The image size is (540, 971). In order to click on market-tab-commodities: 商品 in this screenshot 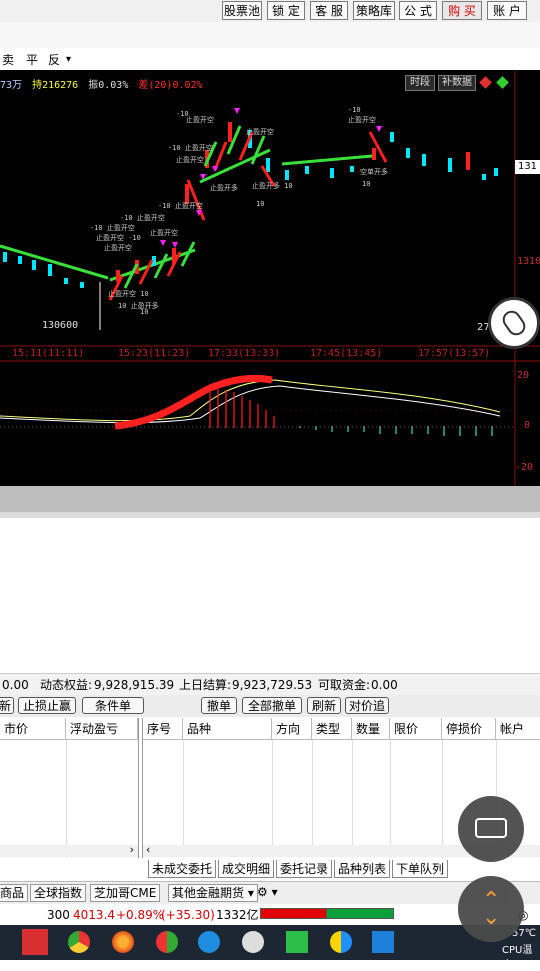, I will do `click(14, 893)`.